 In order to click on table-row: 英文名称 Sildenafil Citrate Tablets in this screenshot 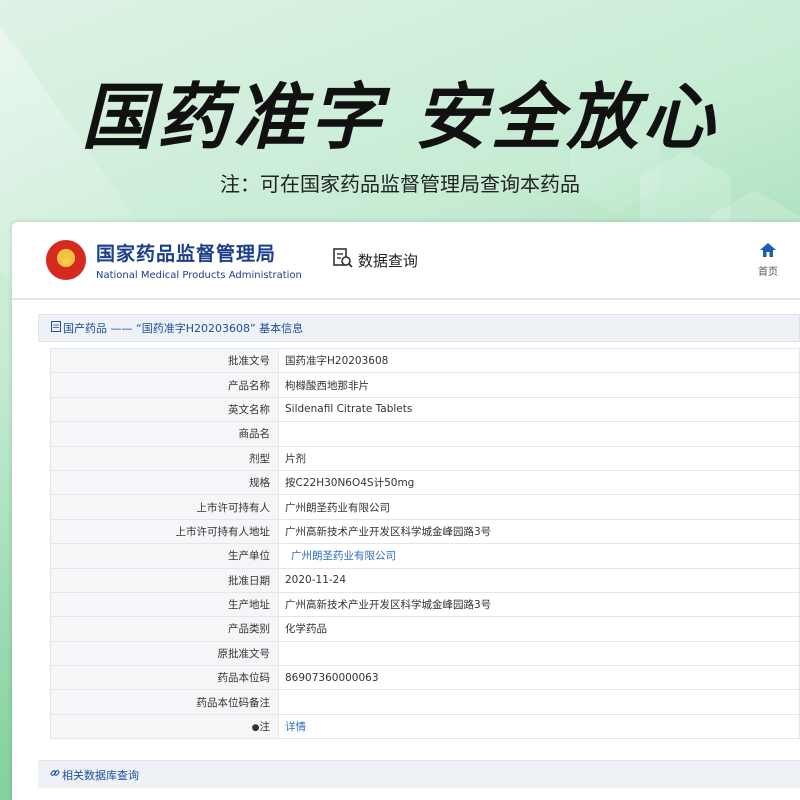, I will do `click(425, 410)`.